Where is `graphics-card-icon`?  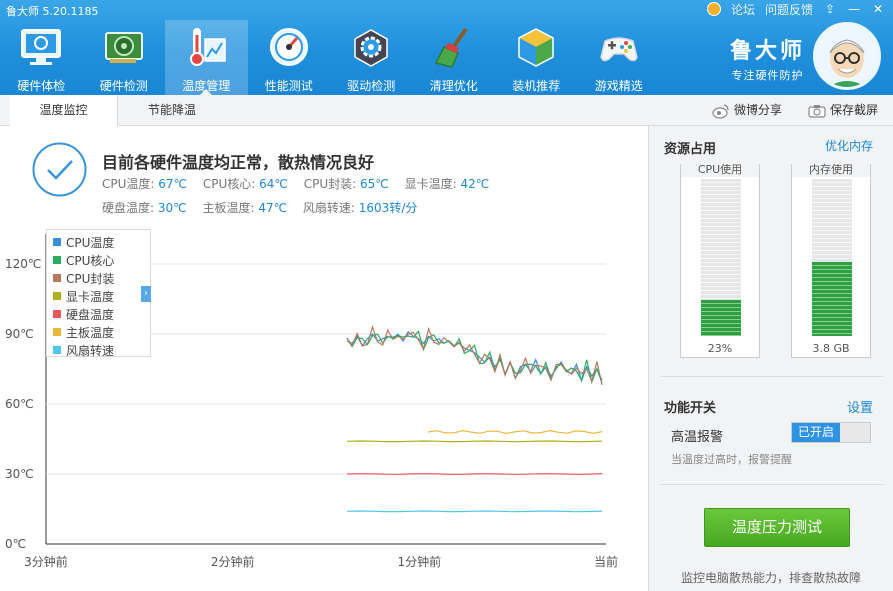 graphics-card-icon is located at coordinates (123, 47).